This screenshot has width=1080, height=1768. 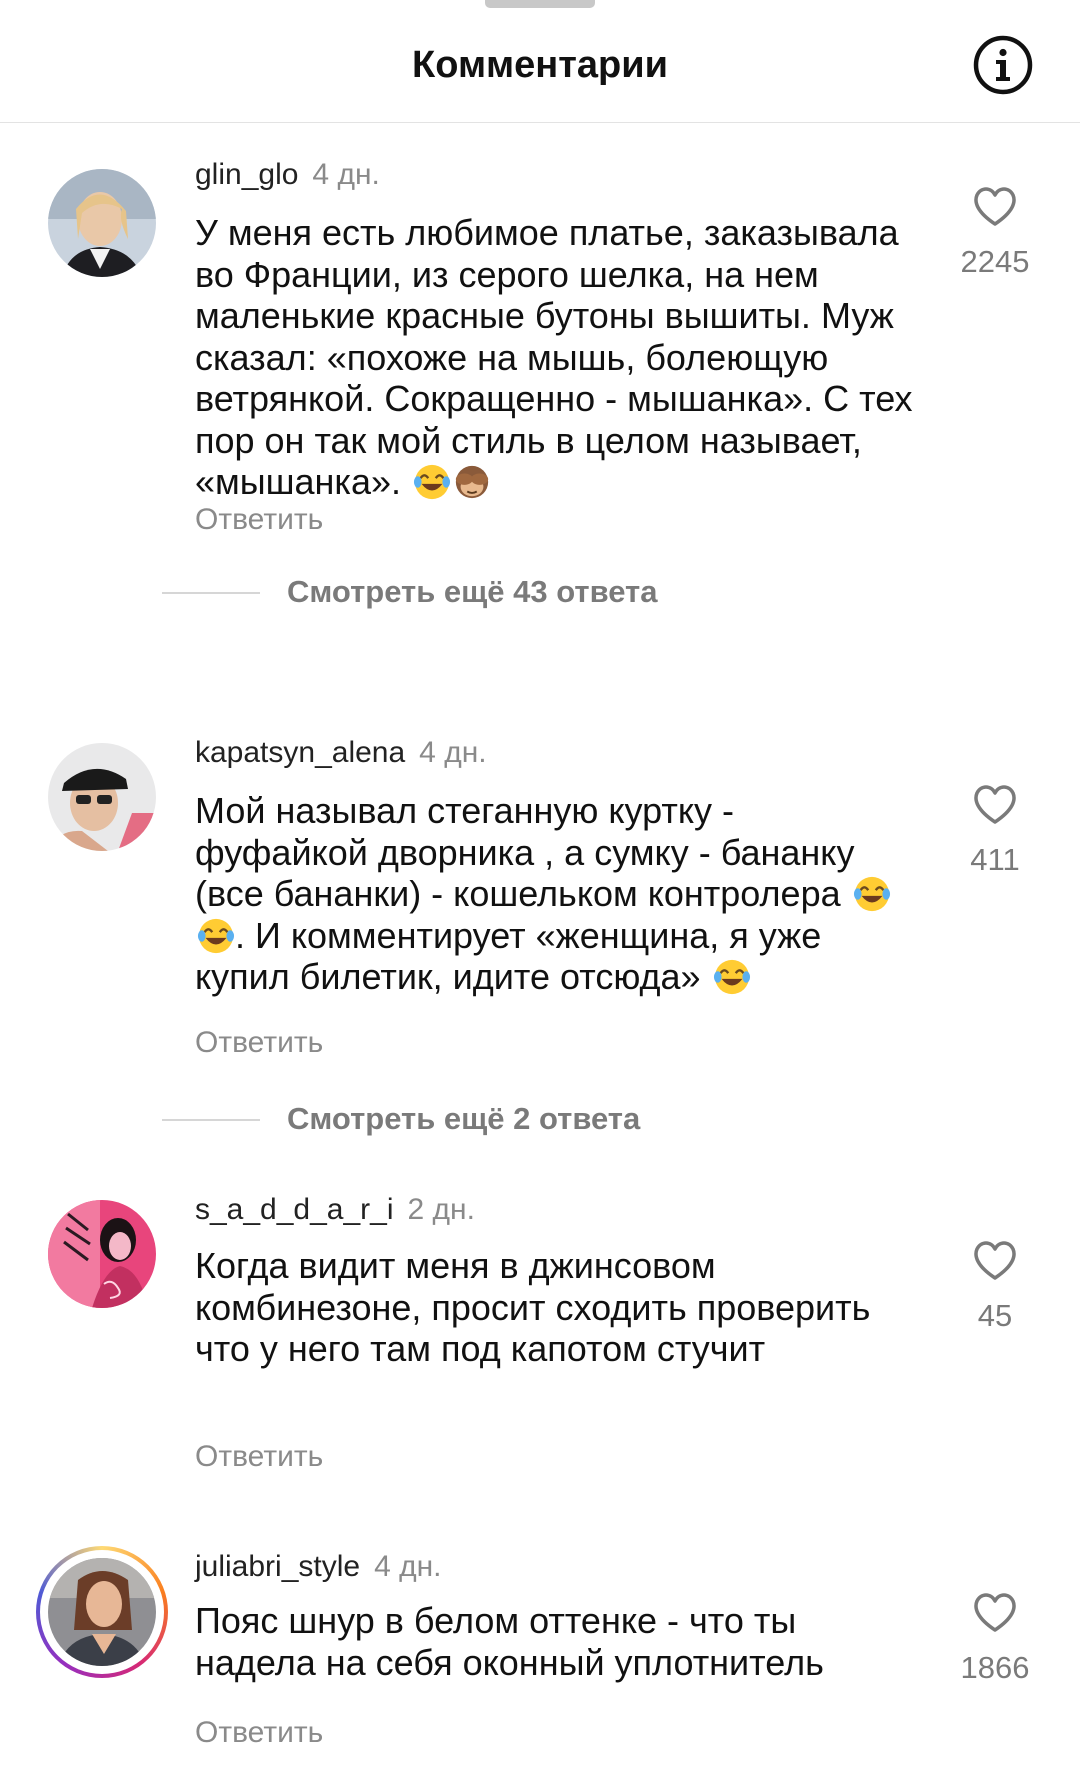 I want to click on view-more-replies: Смотреть ещё 43 ответа, so click(x=540, y=592).